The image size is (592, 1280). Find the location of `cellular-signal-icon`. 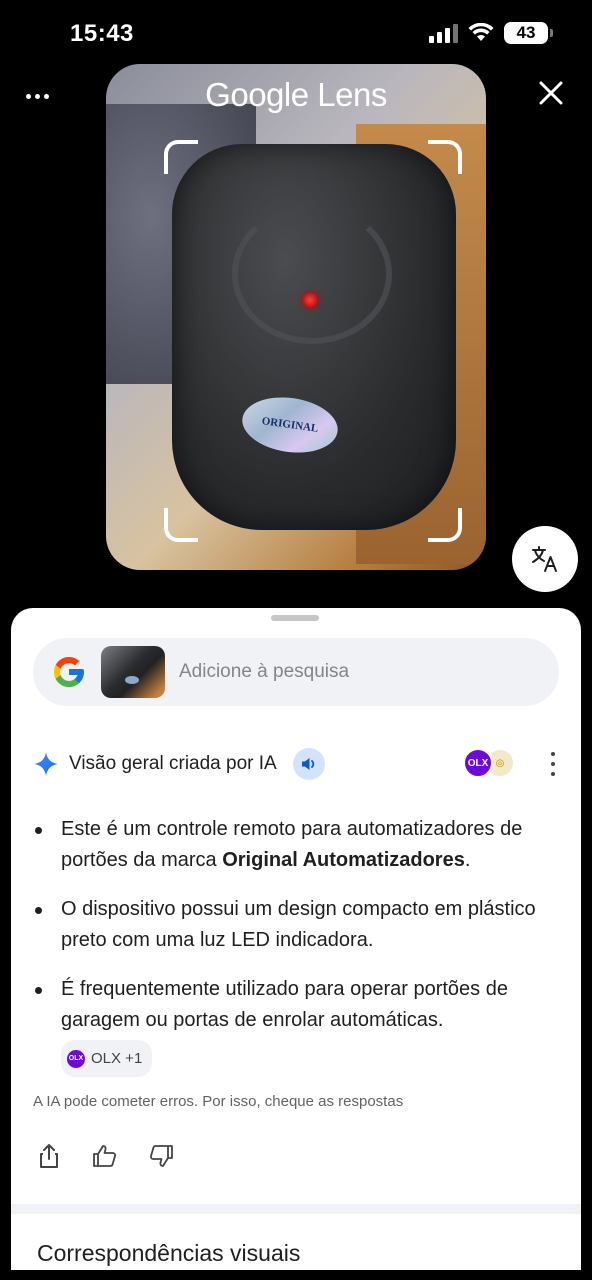

cellular-signal-icon is located at coordinates (443, 33).